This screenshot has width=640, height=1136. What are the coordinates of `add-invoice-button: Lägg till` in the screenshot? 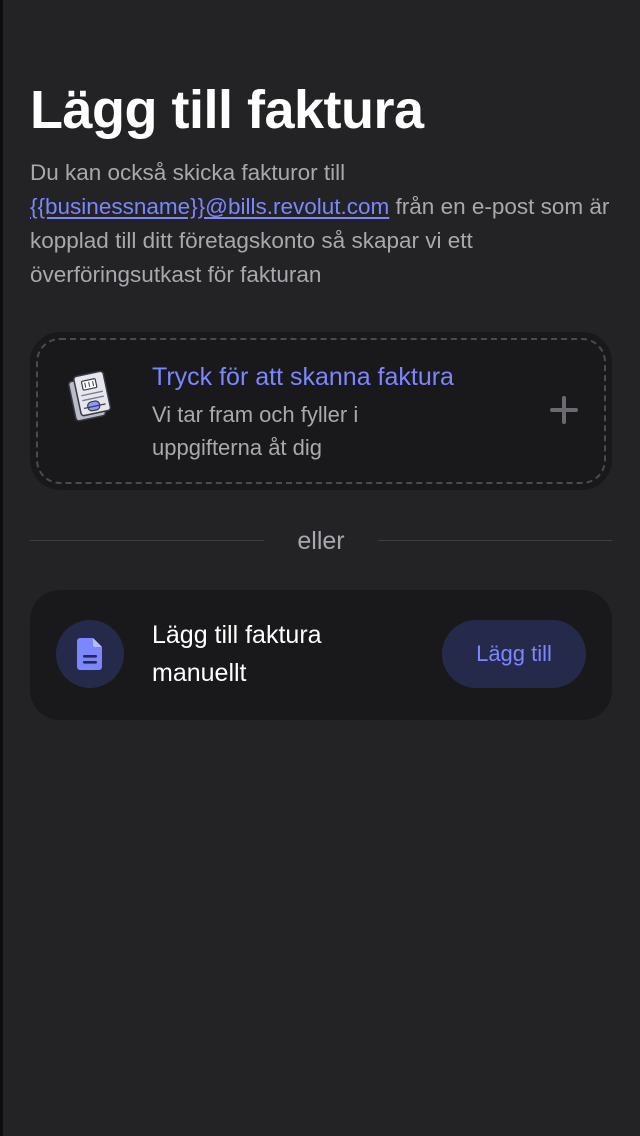 It's located at (514, 654).